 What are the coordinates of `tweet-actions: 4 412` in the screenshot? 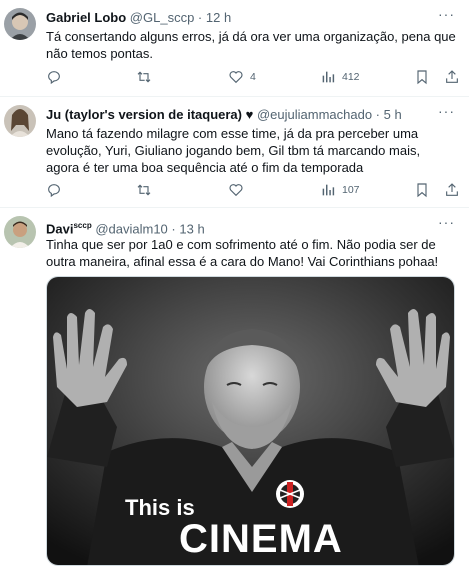 It's located at (252, 77).